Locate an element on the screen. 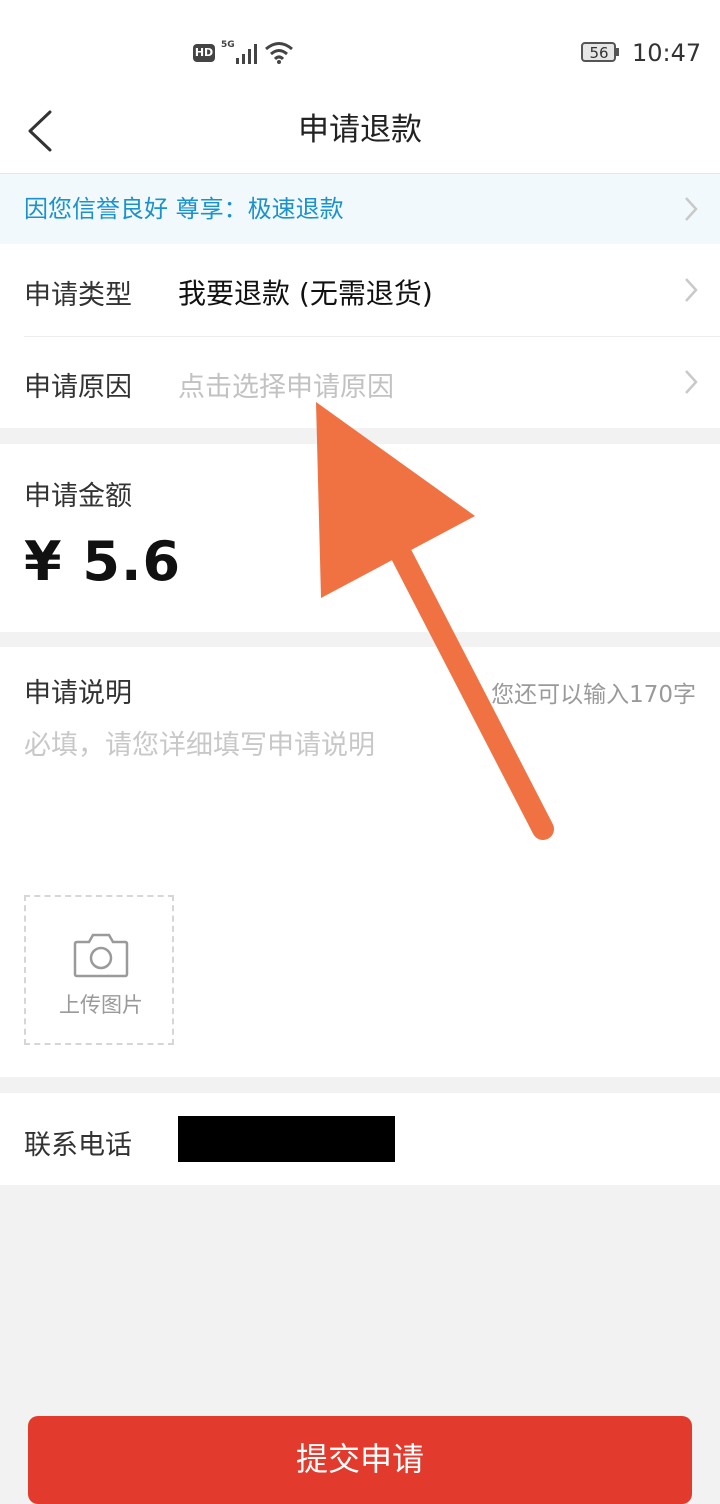  signal-icon is located at coordinates (246, 54).